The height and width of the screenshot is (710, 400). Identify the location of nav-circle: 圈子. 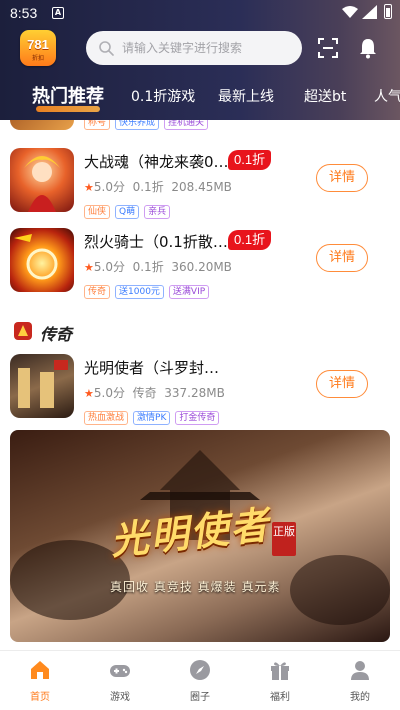
(200, 682).